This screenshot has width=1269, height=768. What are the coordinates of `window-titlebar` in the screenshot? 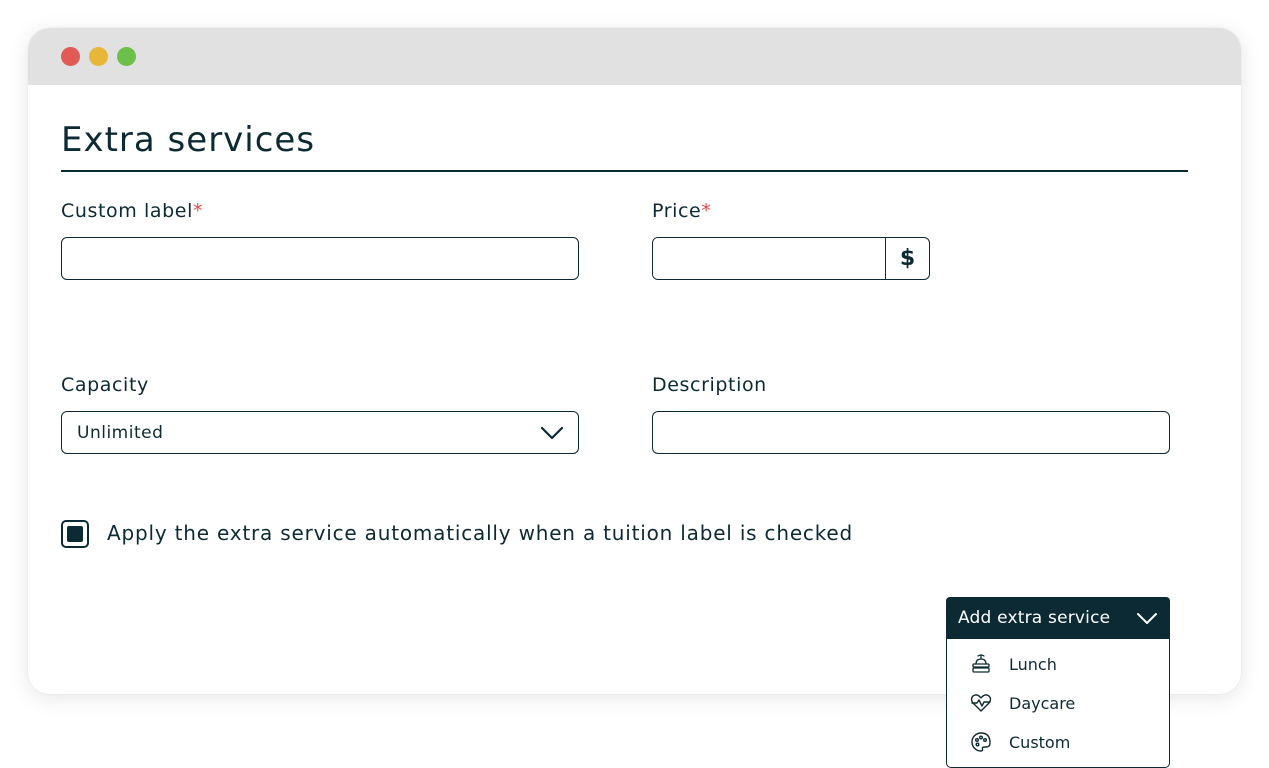 It's located at (634, 56).